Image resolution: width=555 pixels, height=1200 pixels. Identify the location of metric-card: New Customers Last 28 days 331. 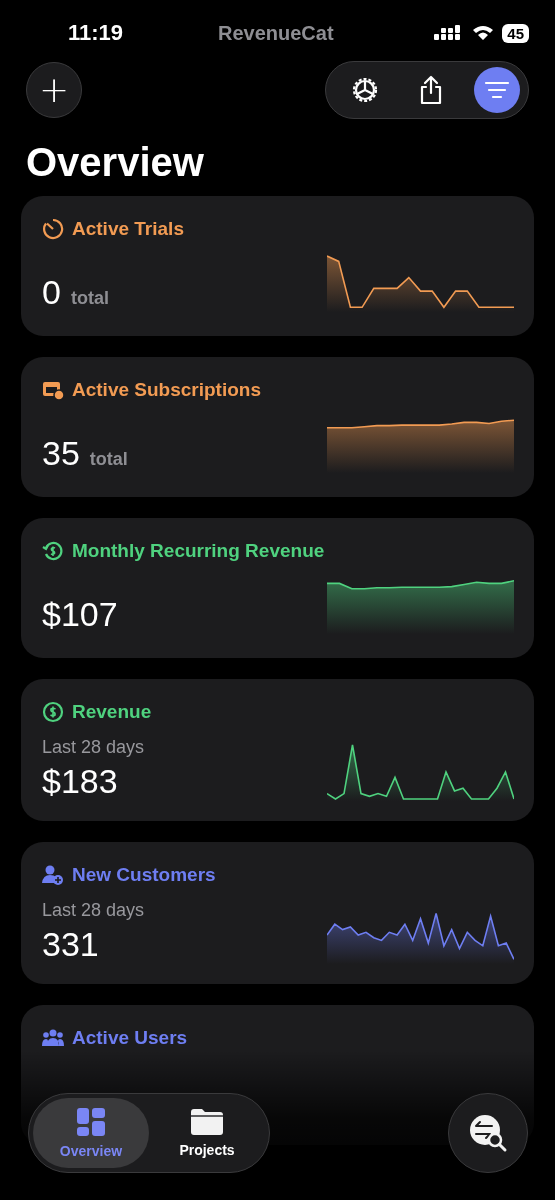
(277, 913).